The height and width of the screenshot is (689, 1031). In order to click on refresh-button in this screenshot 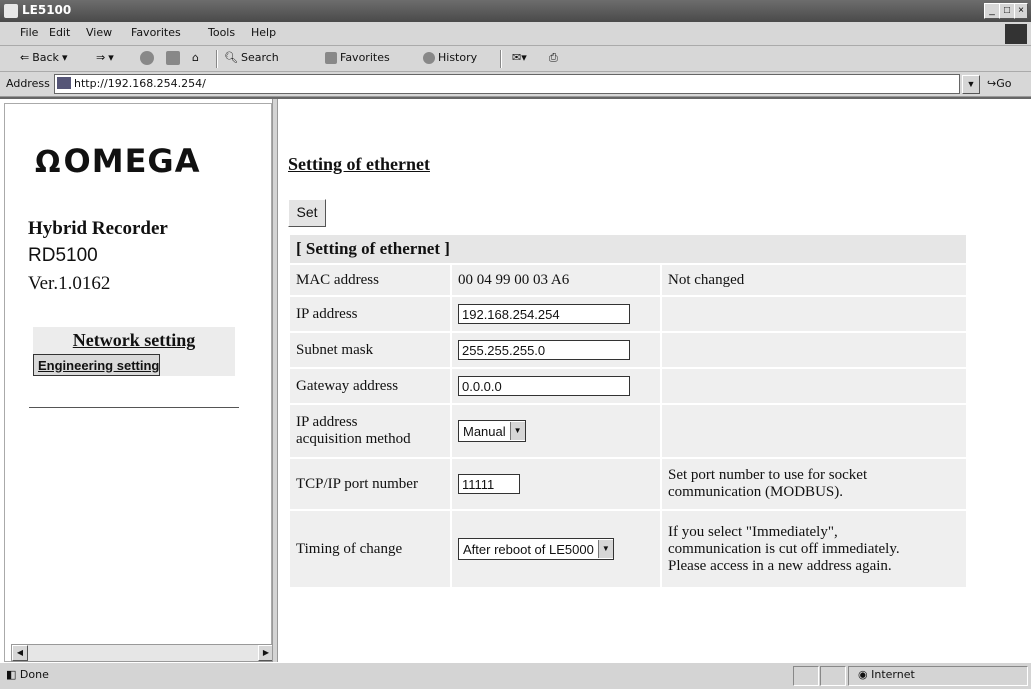, I will do `click(173, 58)`.